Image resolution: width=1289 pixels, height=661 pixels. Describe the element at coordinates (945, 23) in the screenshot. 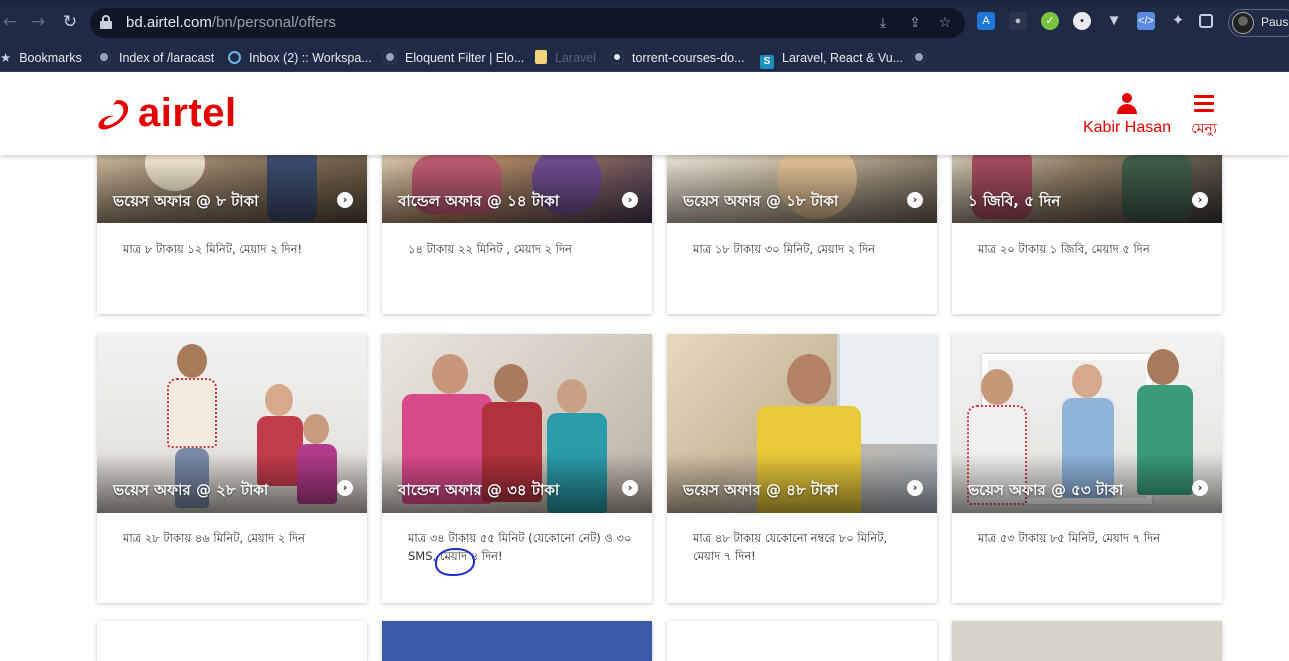

I see `bookmark-star-icon: ☆` at that location.